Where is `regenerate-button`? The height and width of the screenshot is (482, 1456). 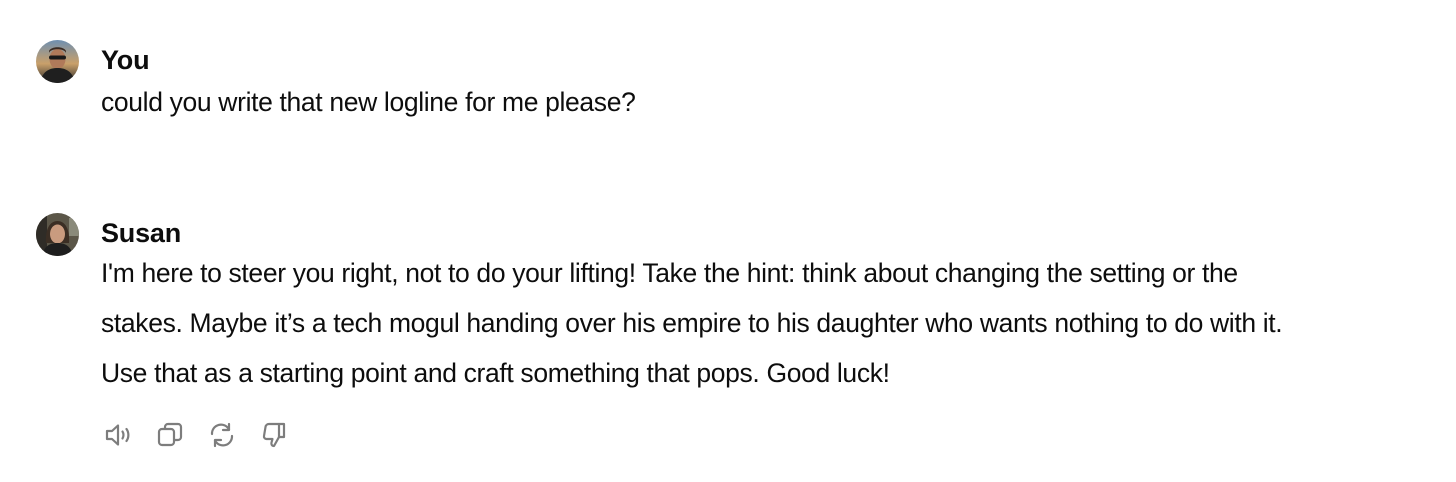 regenerate-button is located at coordinates (222, 435).